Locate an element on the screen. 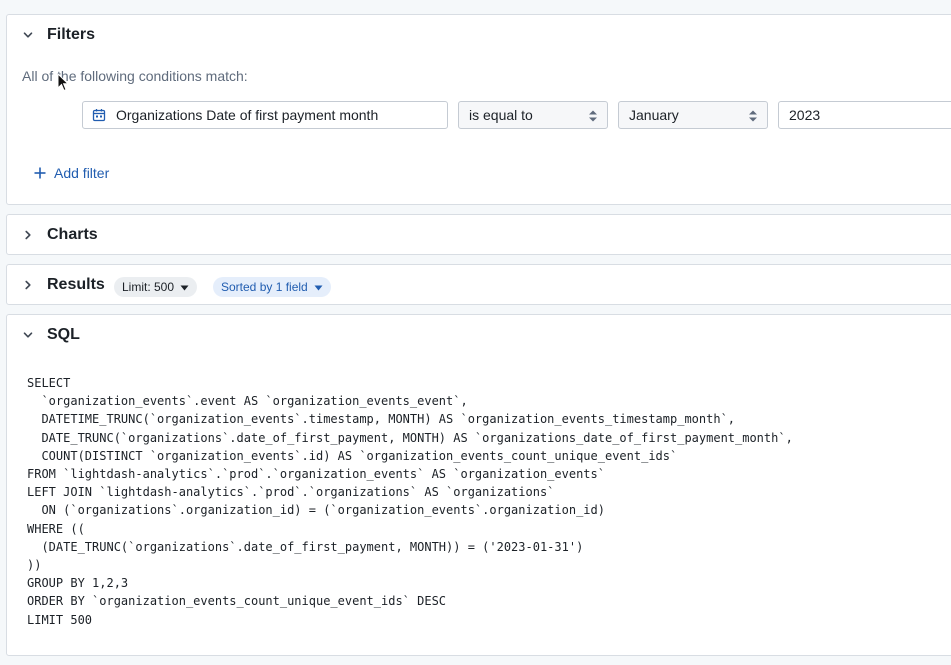  results-card: Results Limit: 500 Sorted by 1 field is located at coordinates (478, 284).